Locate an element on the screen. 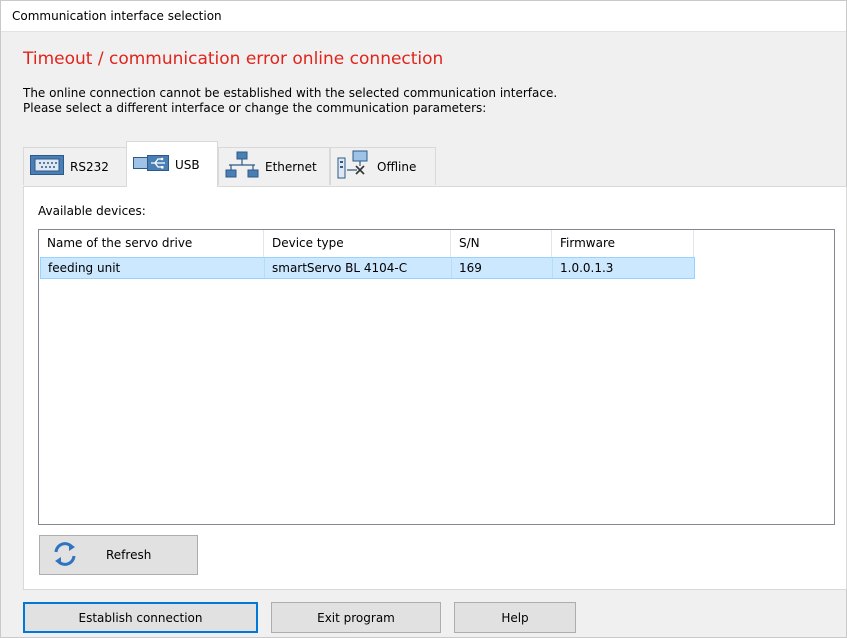 This screenshot has height=638, width=847. refresh-button: Refresh is located at coordinates (118, 555).